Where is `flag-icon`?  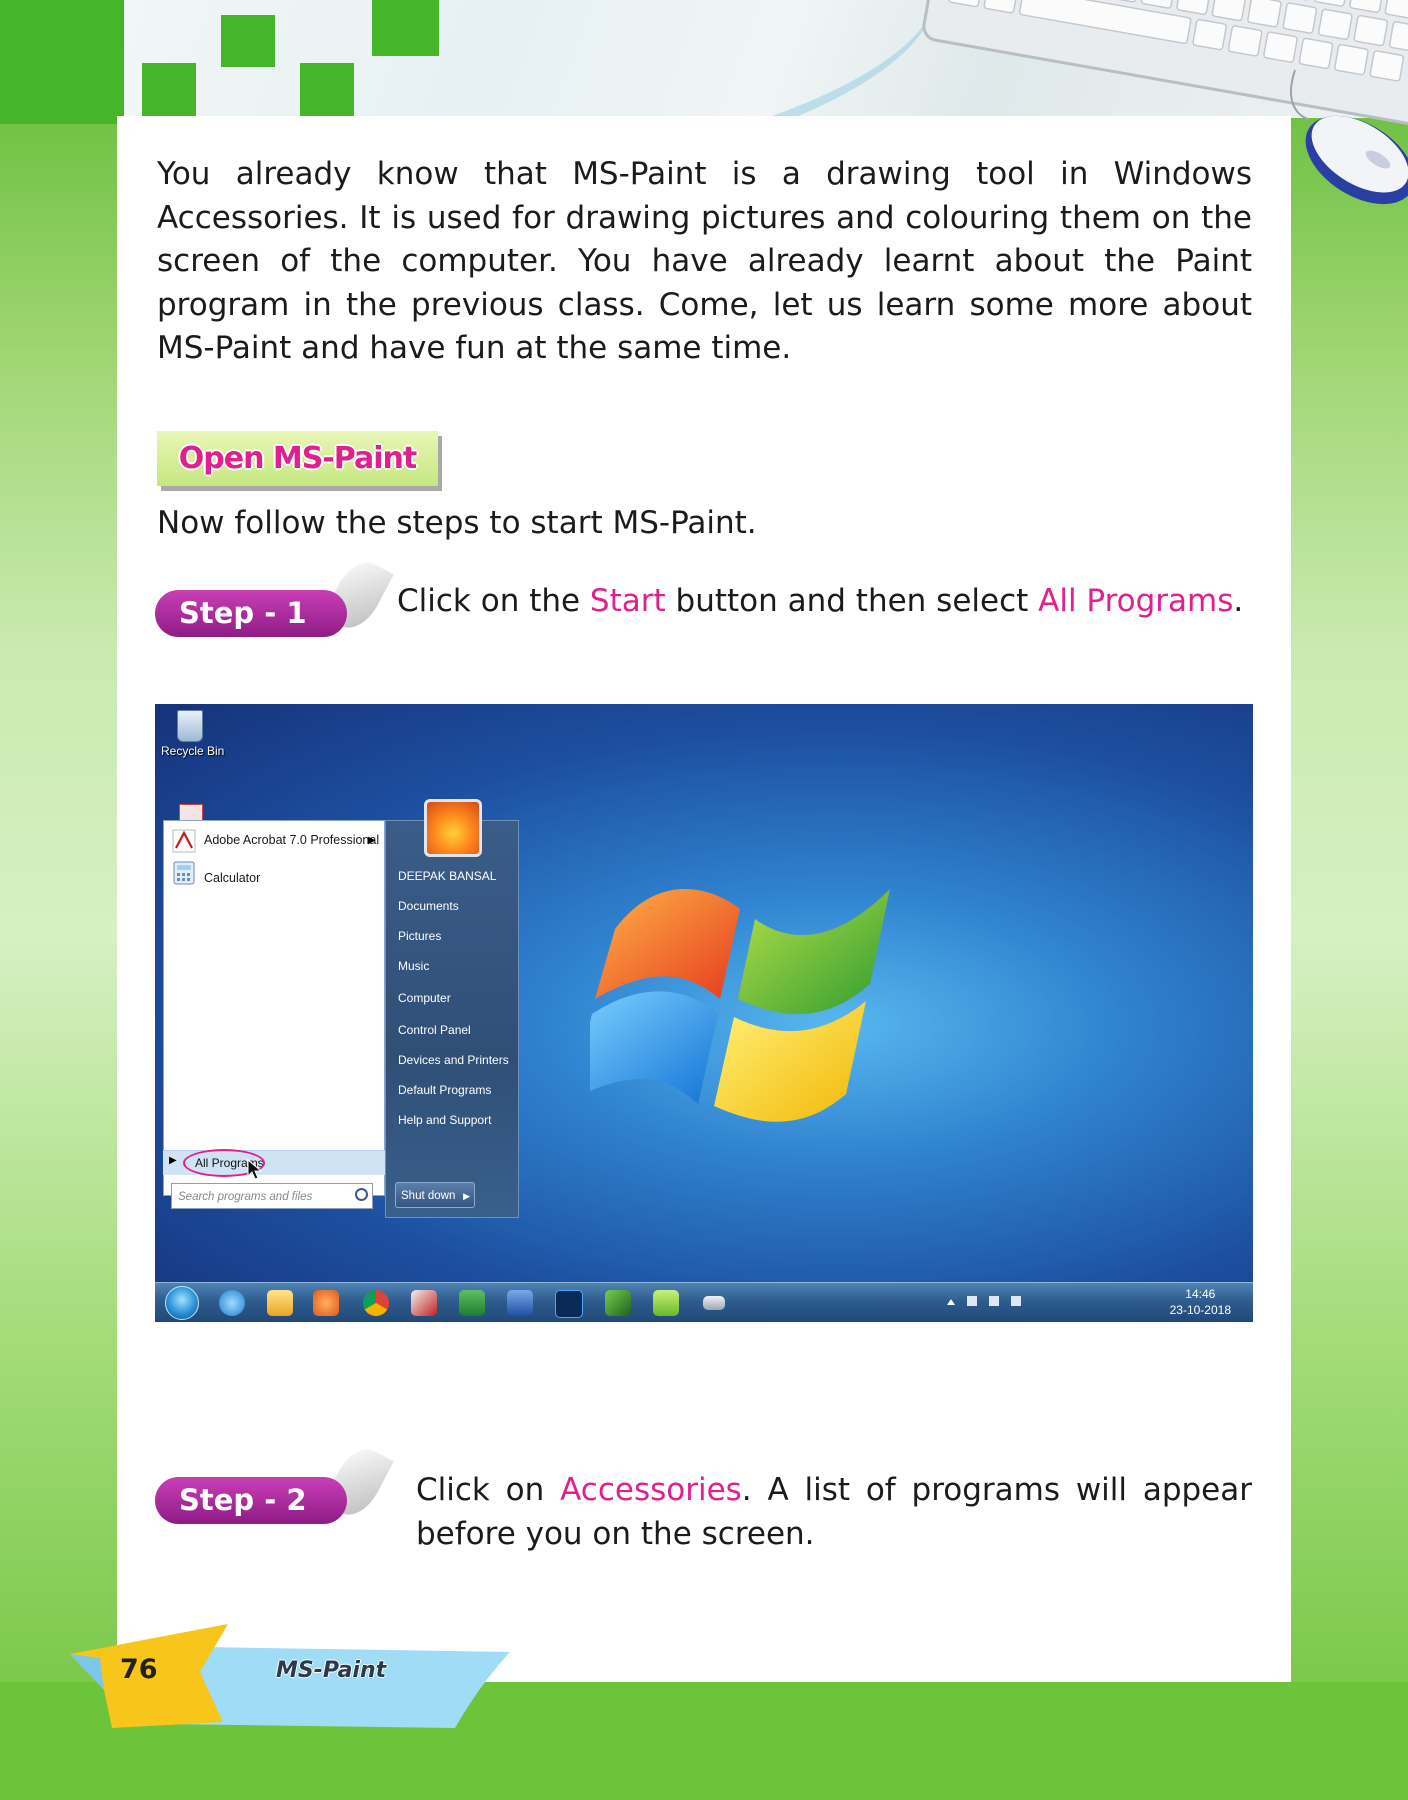 flag-icon is located at coordinates (972, 1301).